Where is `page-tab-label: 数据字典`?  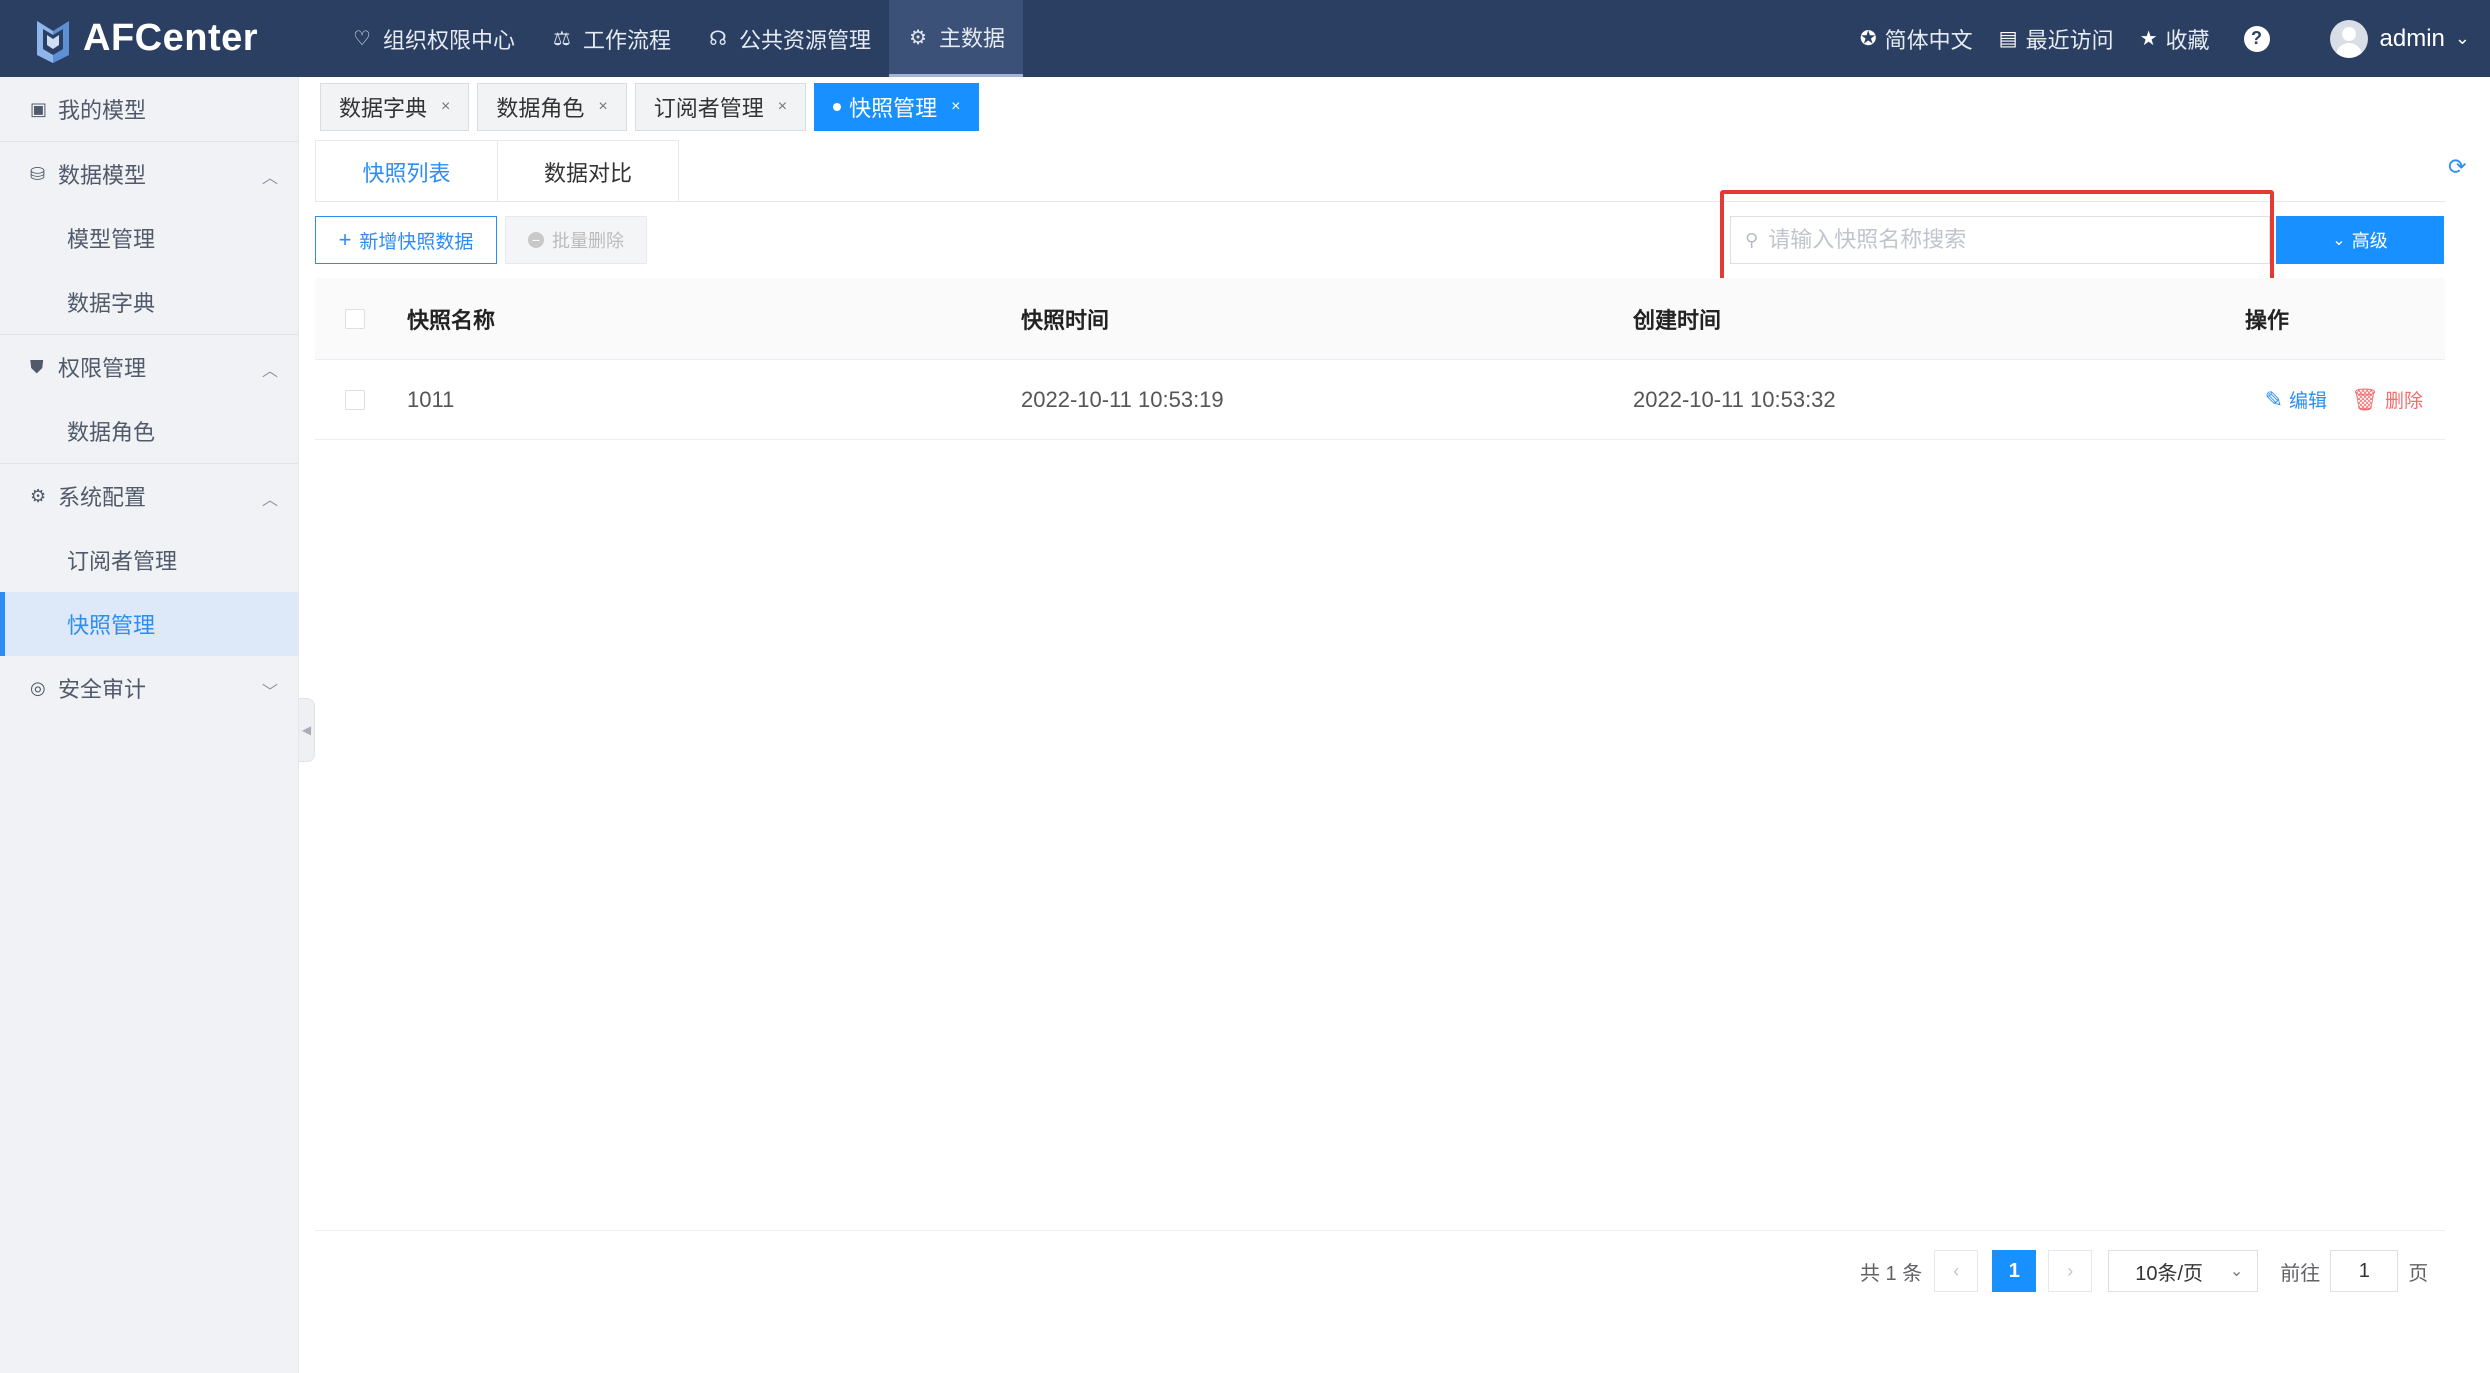
page-tab-label: 数据字典 is located at coordinates (383, 108).